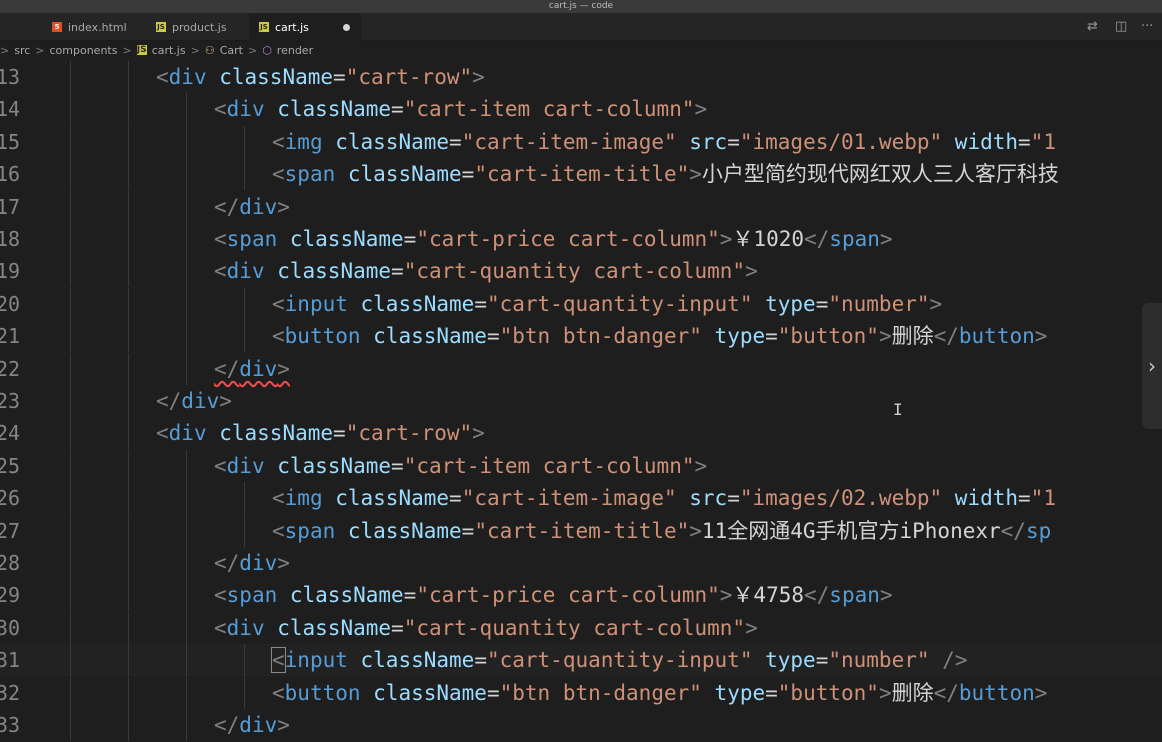  What do you see at coordinates (912, 336) in the screenshot?
I see `code-token: 删除` at bounding box center [912, 336].